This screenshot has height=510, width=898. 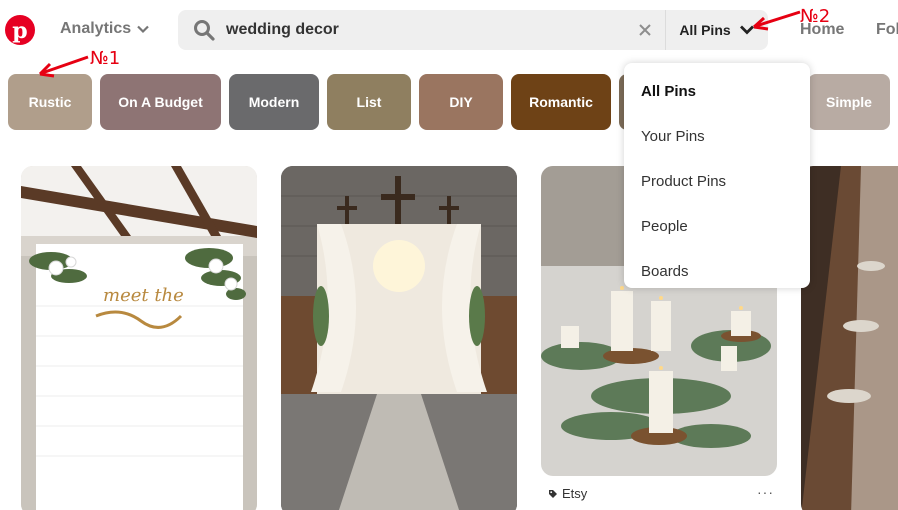 I want to click on guide-chip-list: List, so click(x=369, y=102).